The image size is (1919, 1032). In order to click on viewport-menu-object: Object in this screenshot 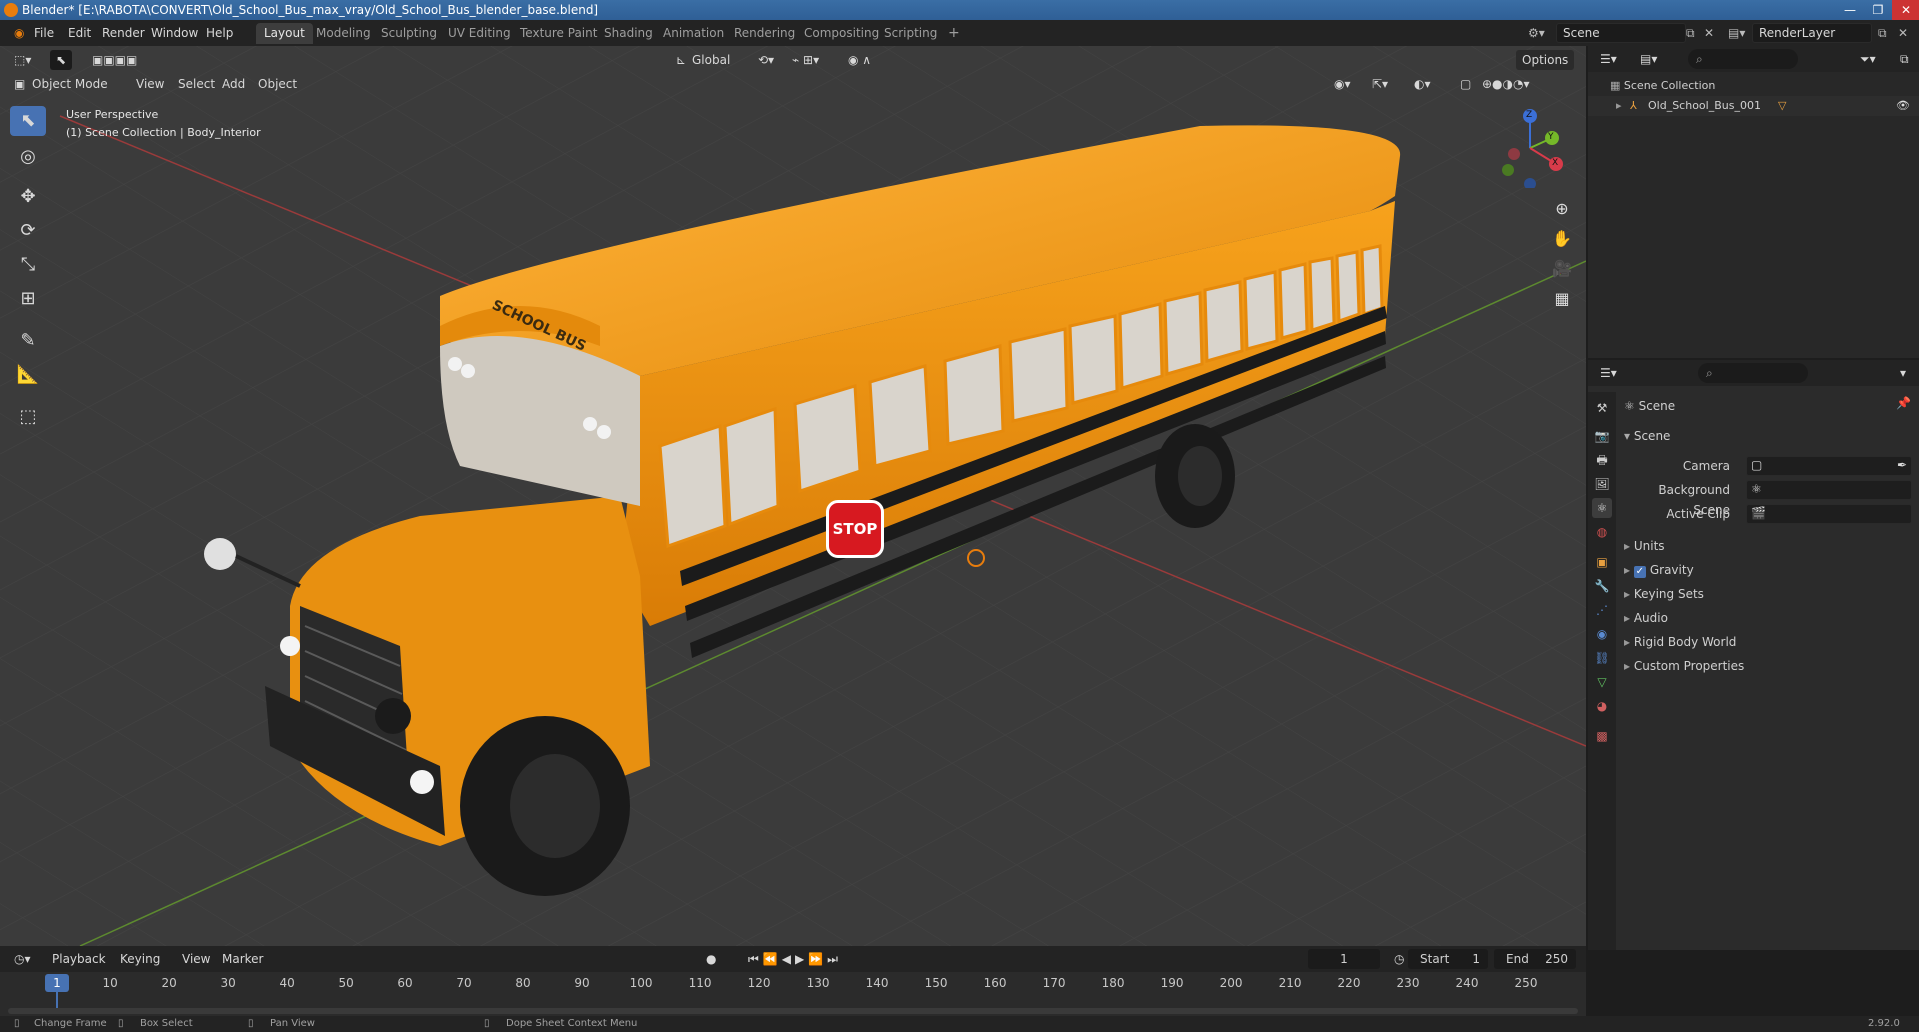, I will do `click(277, 84)`.